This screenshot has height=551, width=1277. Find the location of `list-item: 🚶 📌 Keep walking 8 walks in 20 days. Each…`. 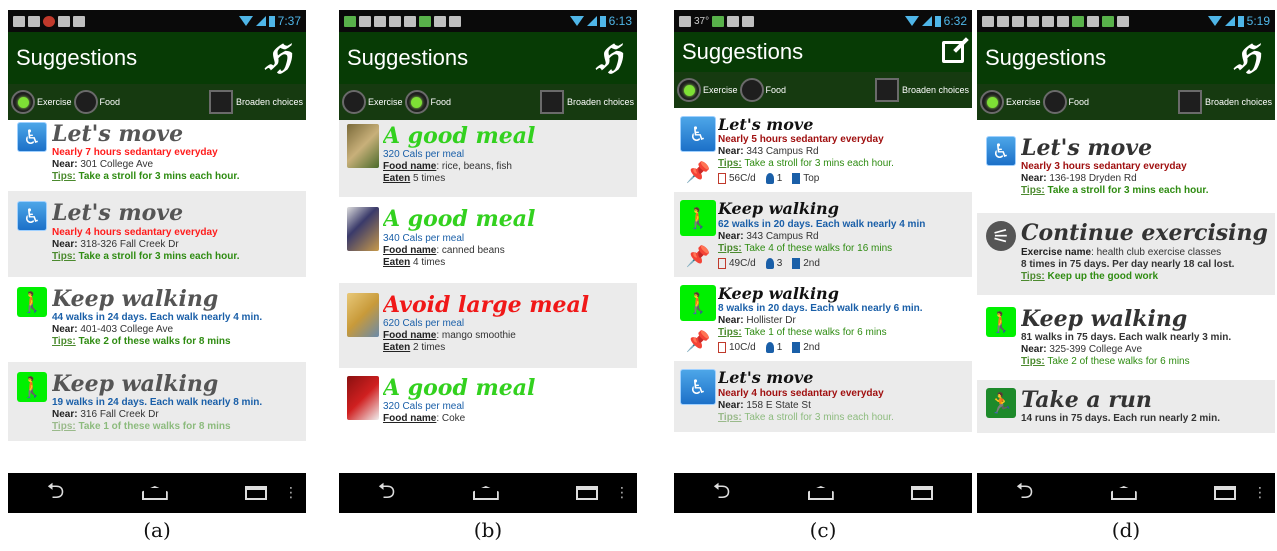

list-item: 🚶 📌 Keep walking 8 walks in 20 days. Each… is located at coordinates (823, 319).